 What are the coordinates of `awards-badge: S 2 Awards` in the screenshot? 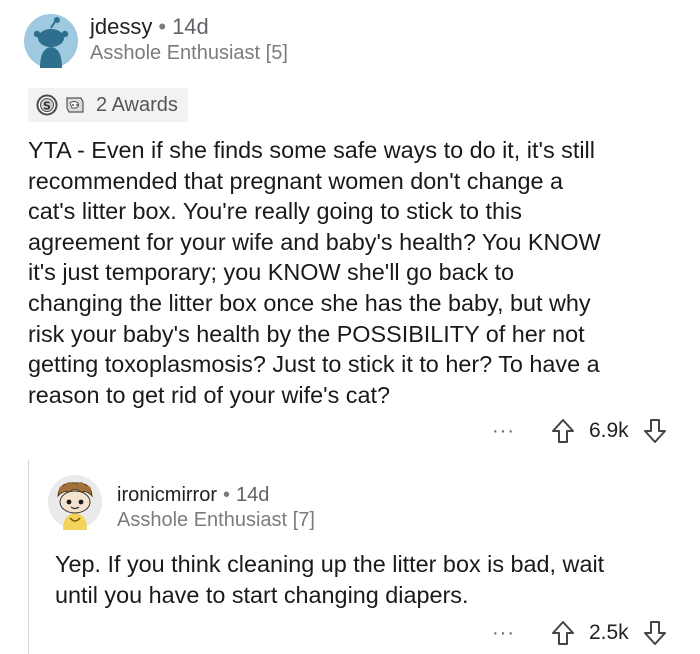 It's located at (108, 105).